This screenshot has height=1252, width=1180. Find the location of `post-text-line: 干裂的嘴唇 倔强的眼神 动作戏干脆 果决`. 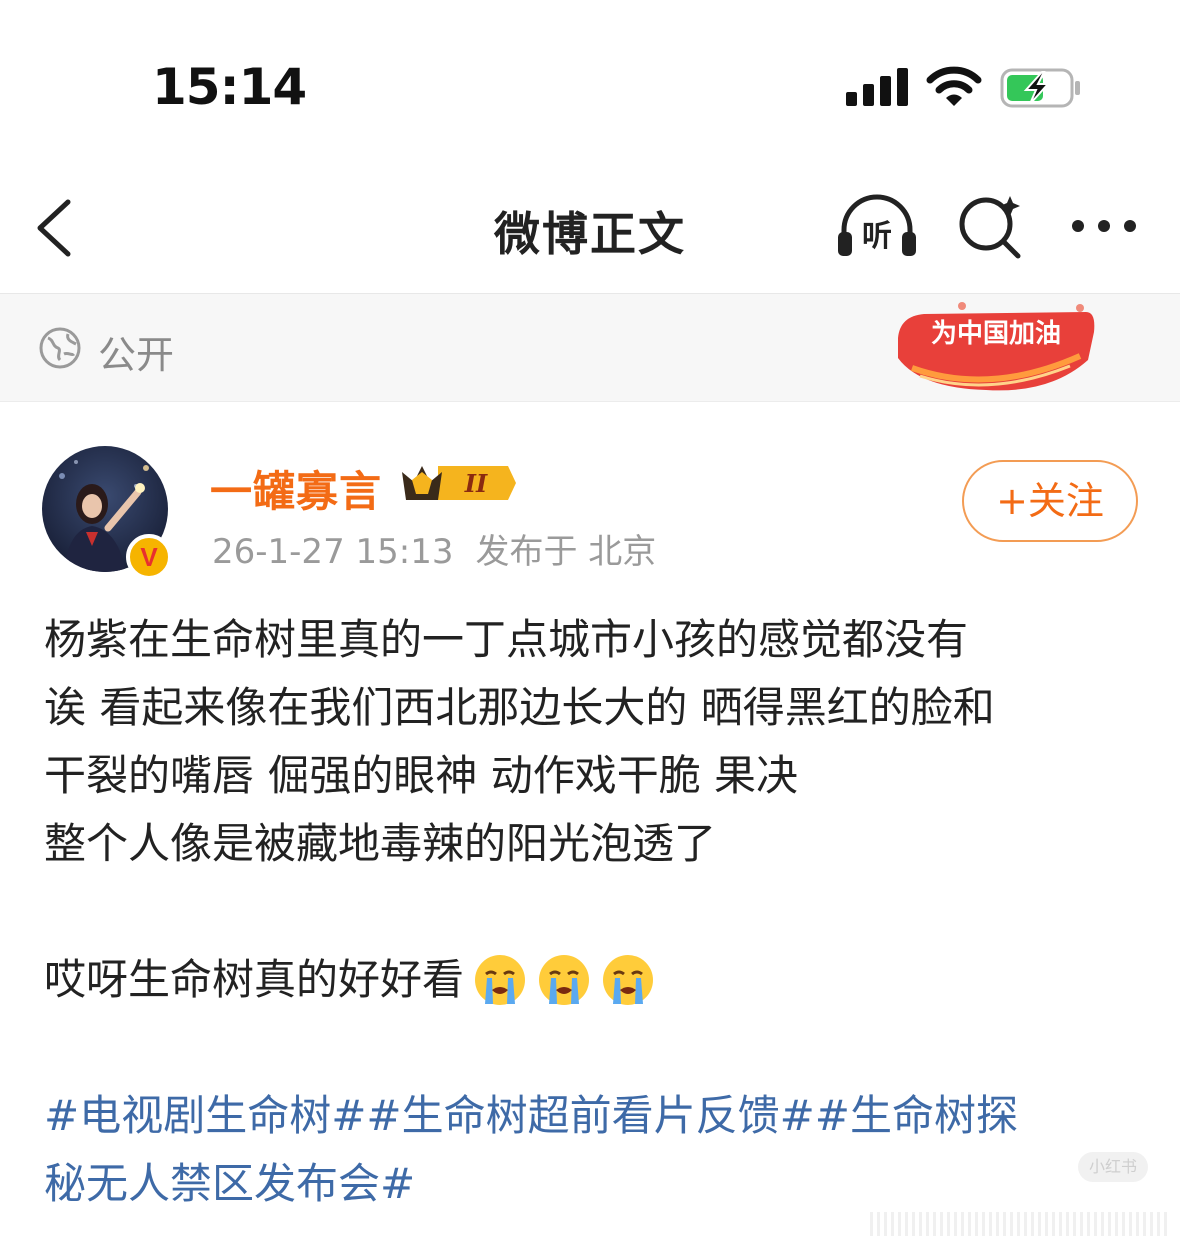

post-text-line: 干裂的嘴唇 倔强的眼神 动作戏干脆 果决 is located at coordinates (421, 775).